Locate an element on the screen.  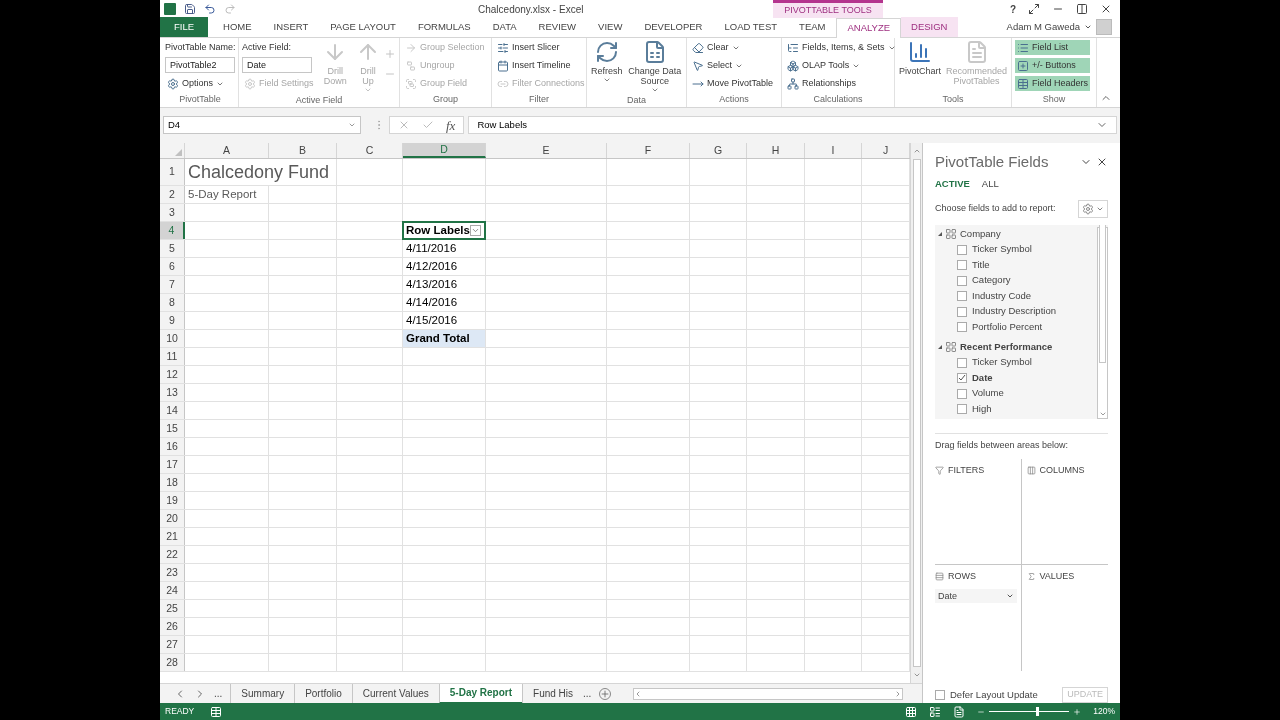
pivot-area: ROWS Date is located at coordinates (978, 618).